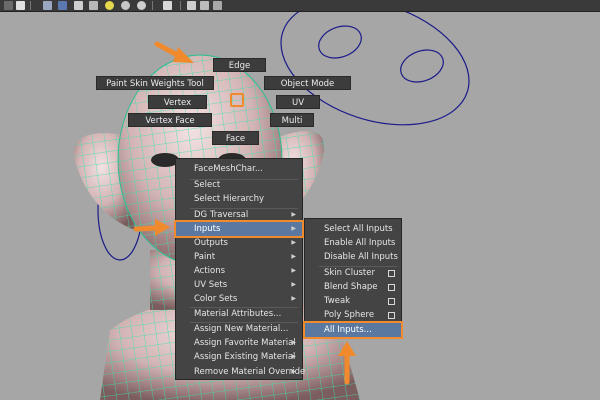 This screenshot has height=400, width=600. I want to click on menu-item-actions: Actions ▶, so click(239, 271).